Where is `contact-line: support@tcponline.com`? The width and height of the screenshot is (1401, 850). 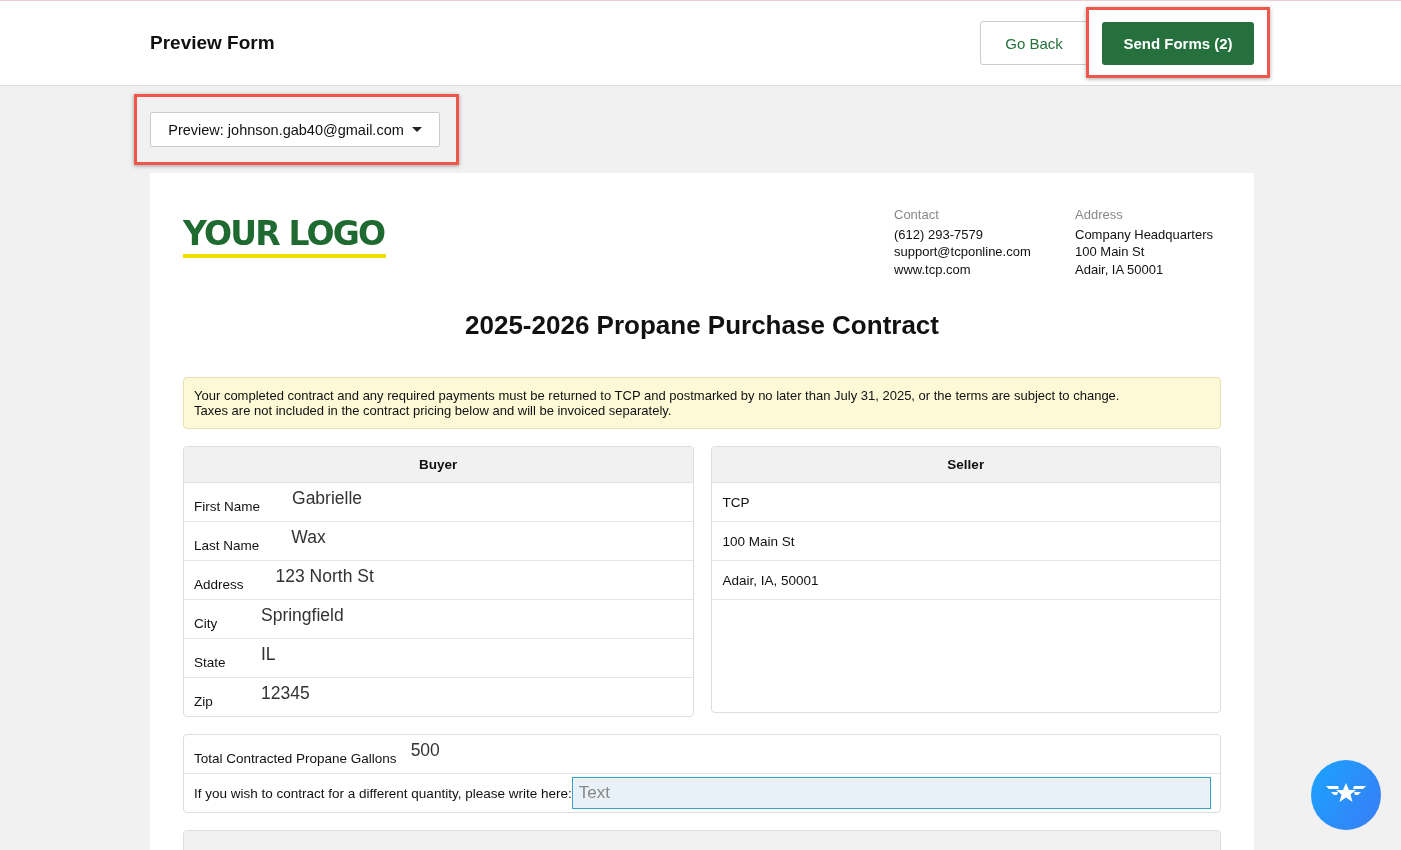
contact-line: support@tcponline.com is located at coordinates (963, 252).